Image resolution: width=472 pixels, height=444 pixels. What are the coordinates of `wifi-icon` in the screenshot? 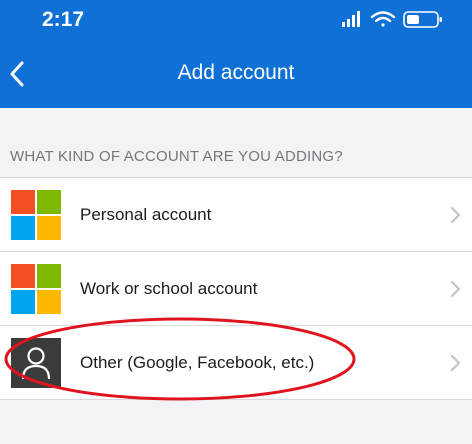 It's located at (383, 19).